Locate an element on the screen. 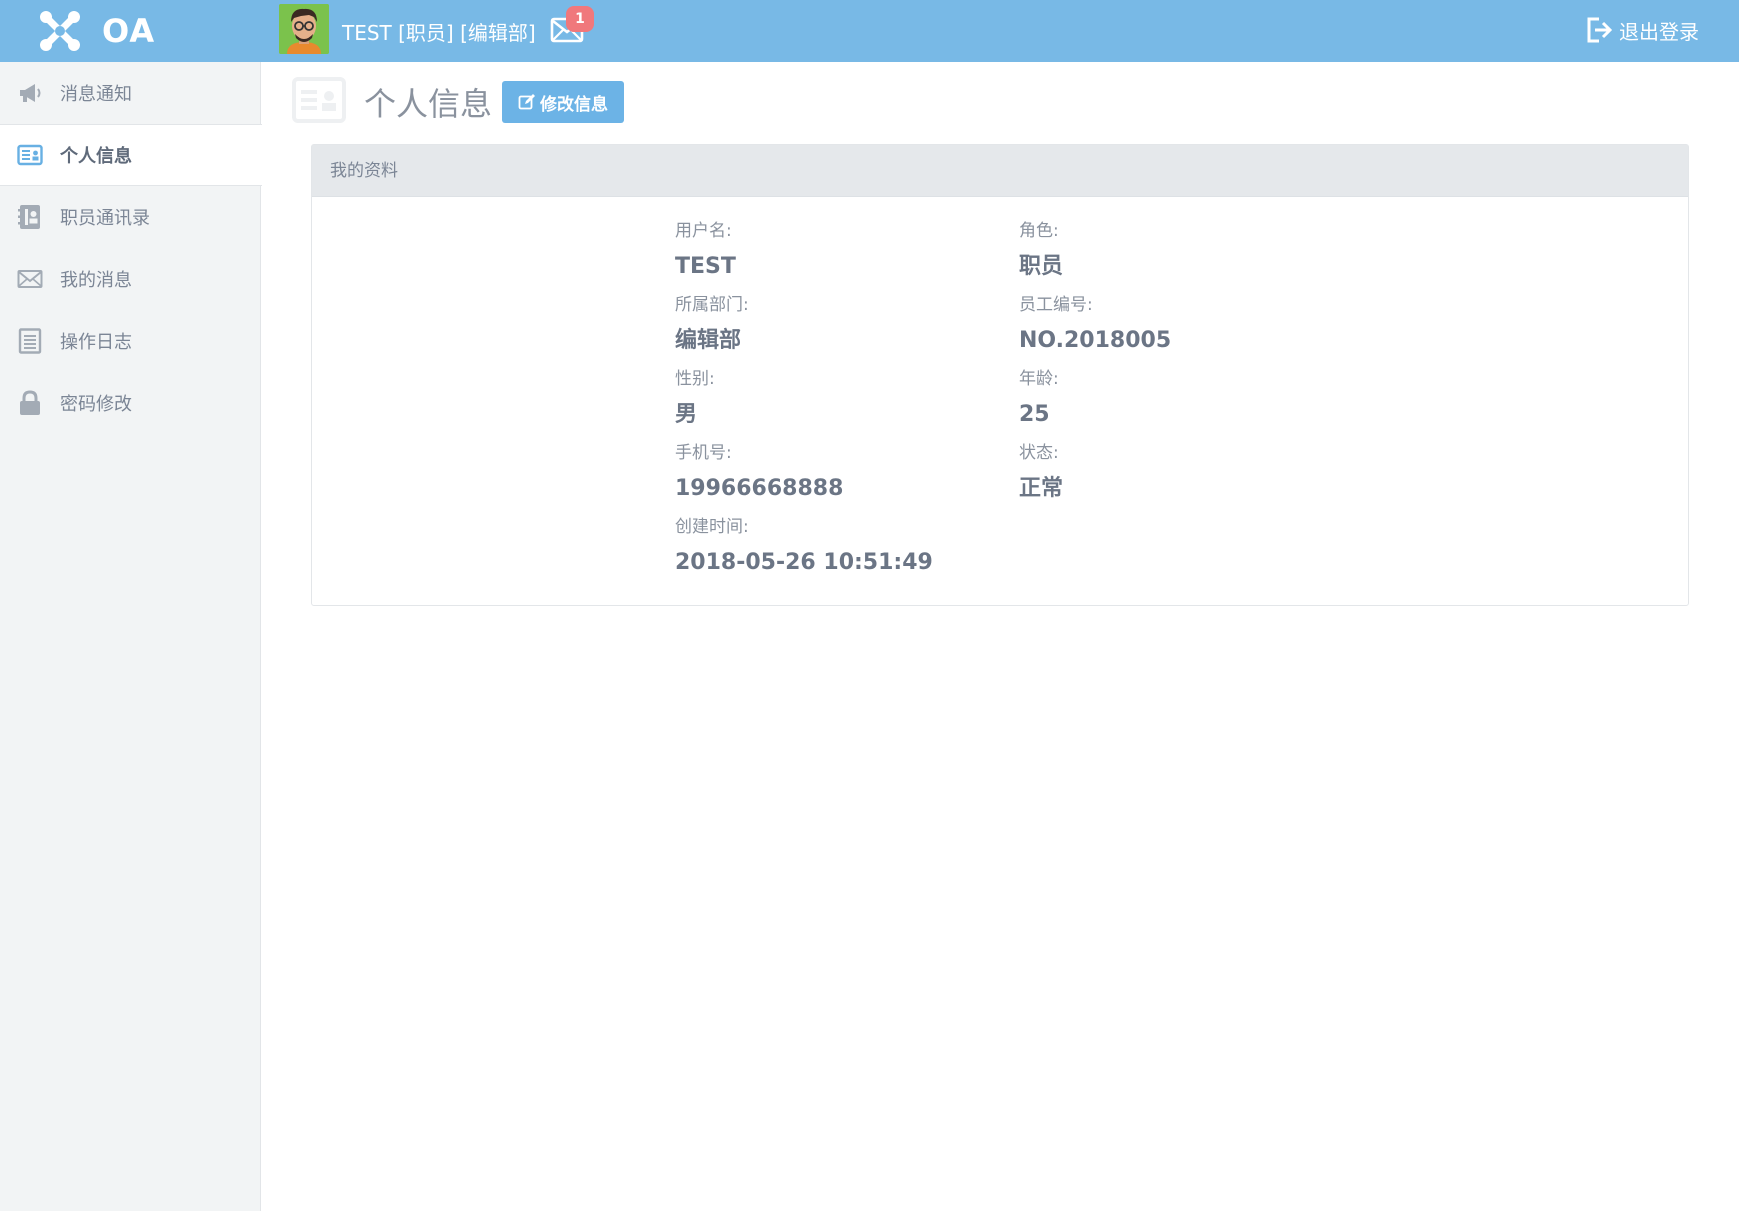  field-value: 编辑部 is located at coordinates (708, 340).